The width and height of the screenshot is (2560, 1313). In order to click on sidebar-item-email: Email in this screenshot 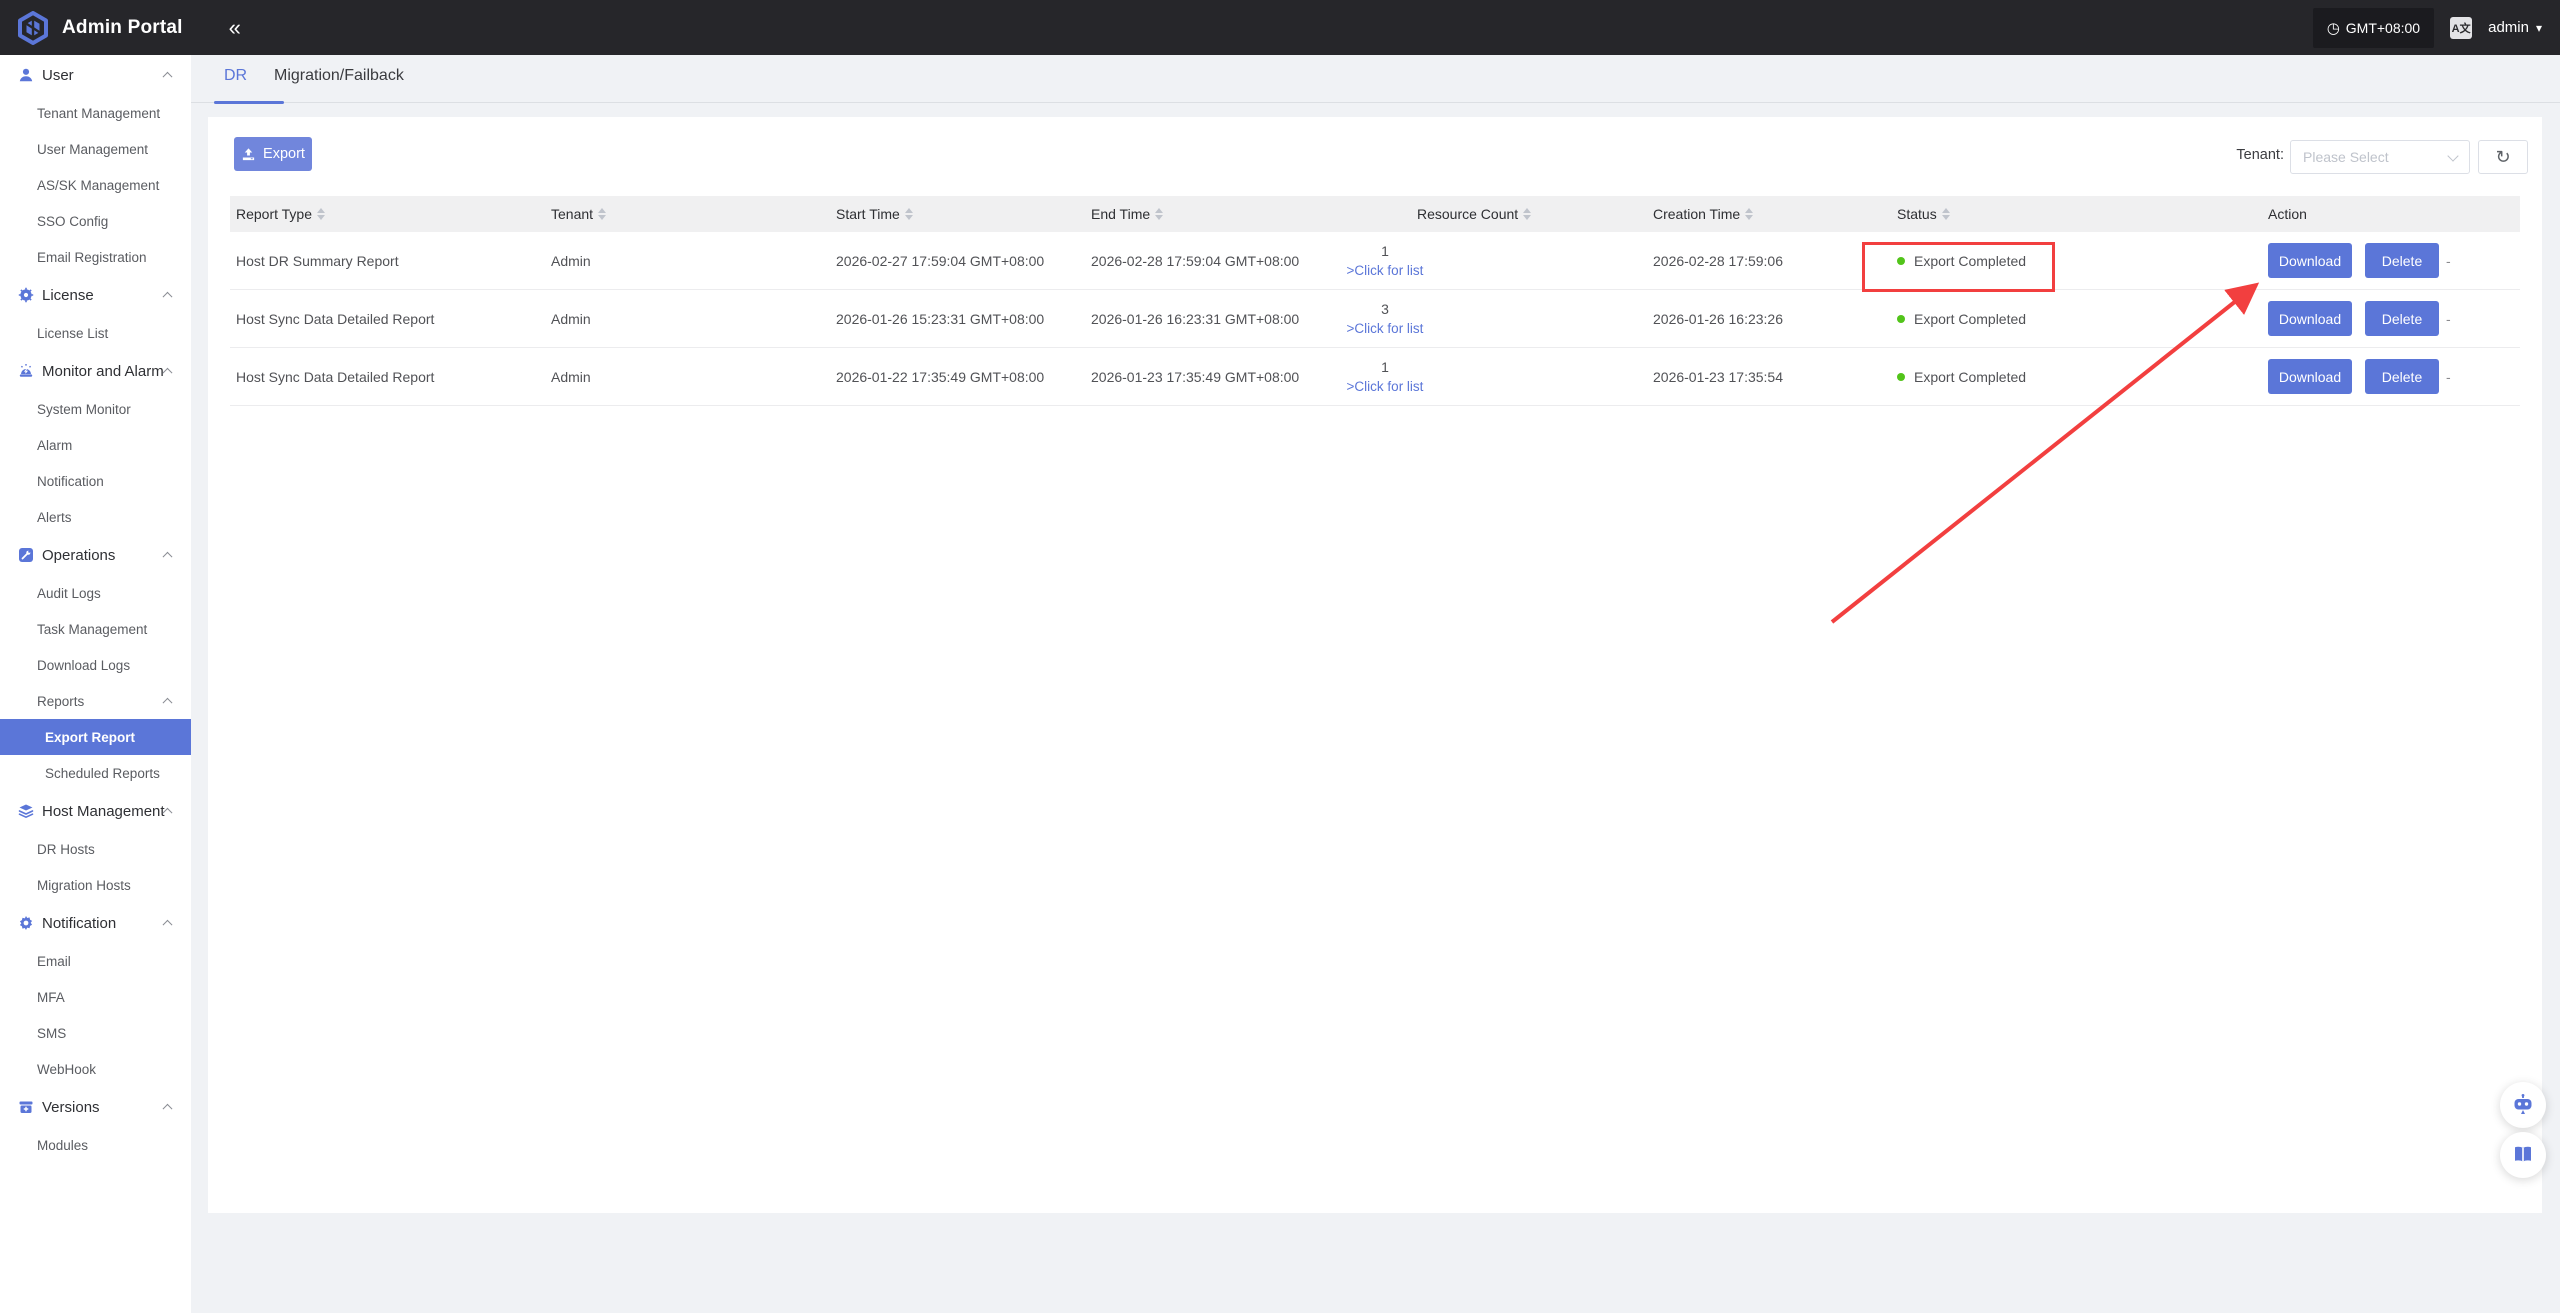, I will do `click(95, 961)`.